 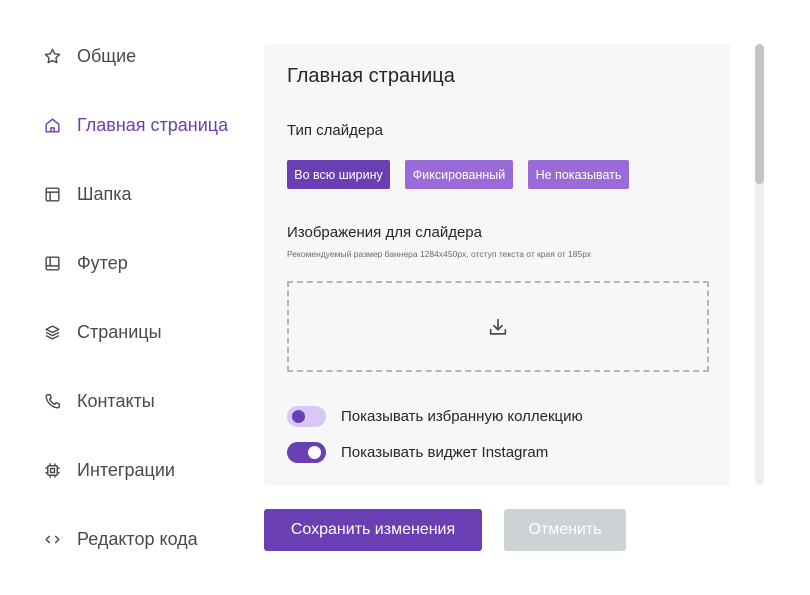 I want to click on featured-collection-toggle-row: Показывать избранную коллекцию, so click(x=435, y=416).